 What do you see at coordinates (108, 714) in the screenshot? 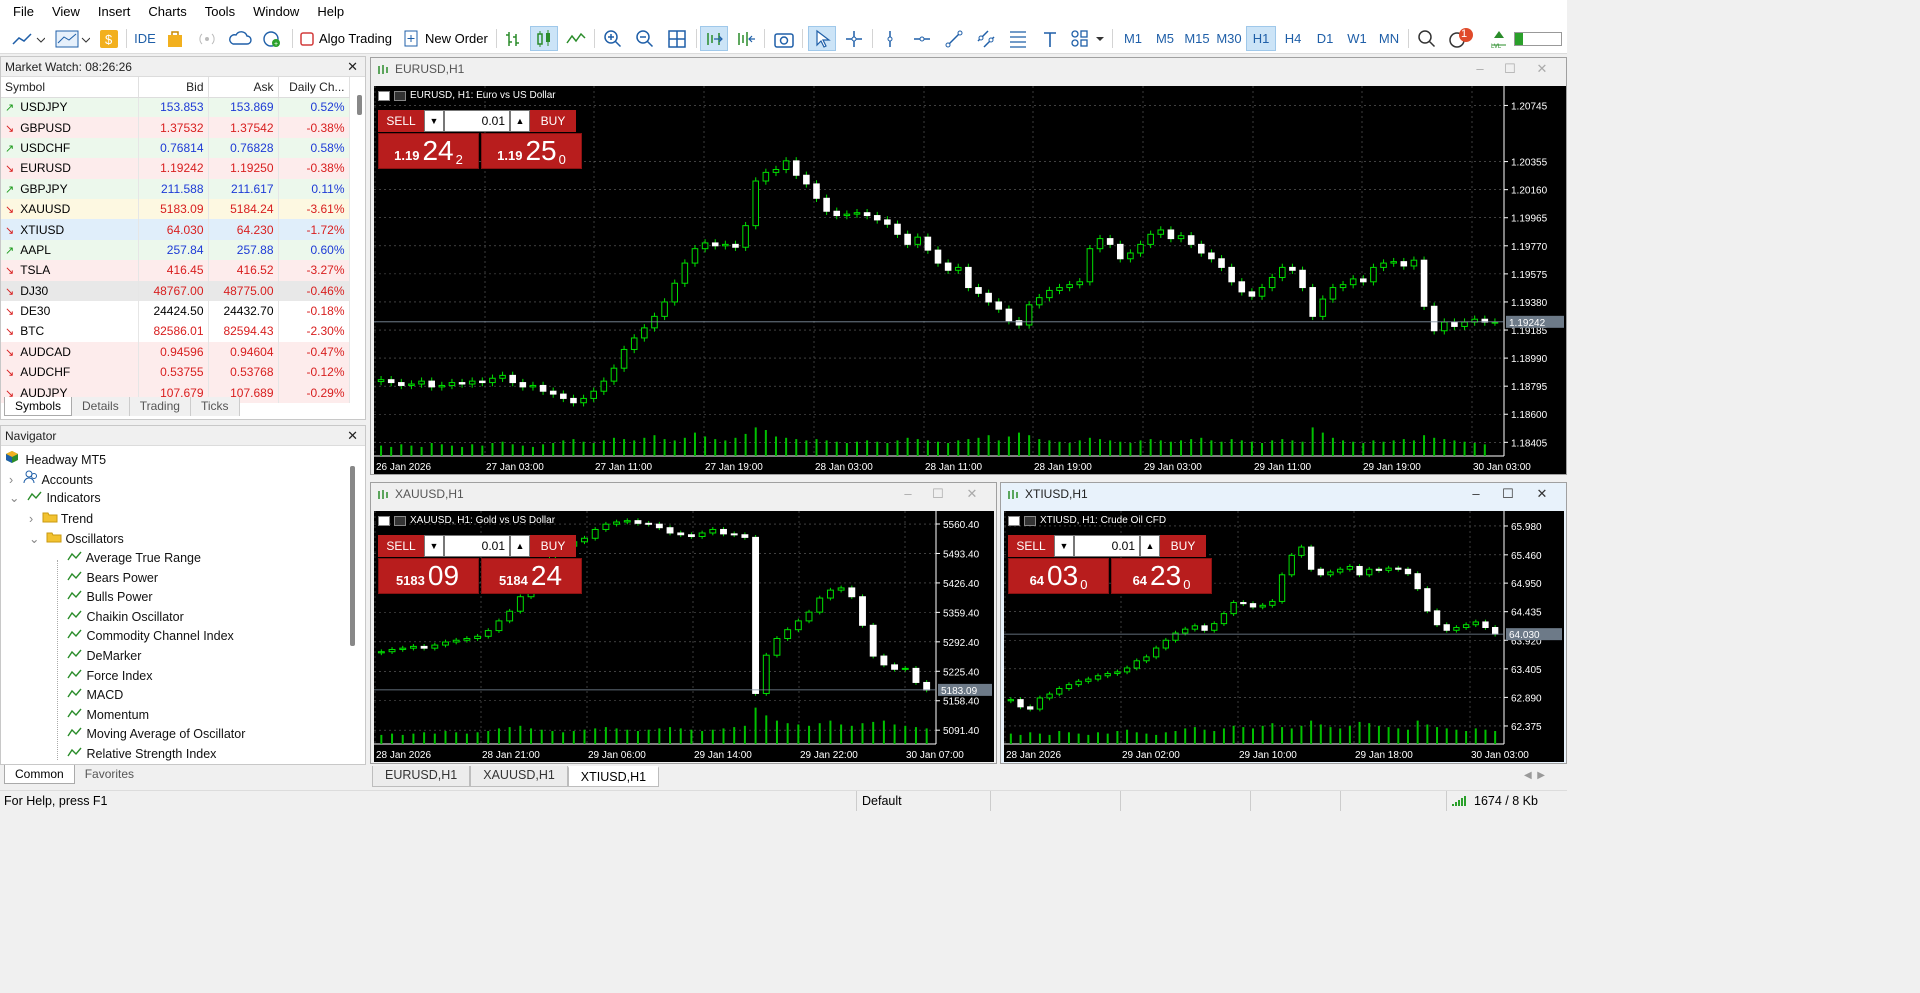
I see `oscillator-item: Momentum` at bounding box center [108, 714].